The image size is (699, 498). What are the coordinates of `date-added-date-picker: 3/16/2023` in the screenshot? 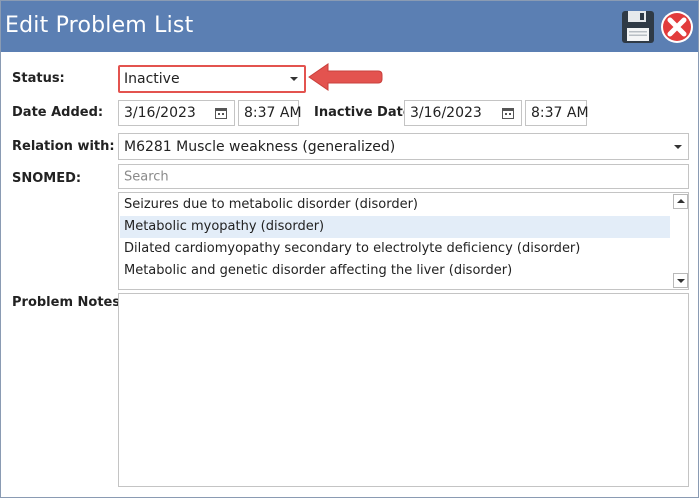 It's located at (176, 113).